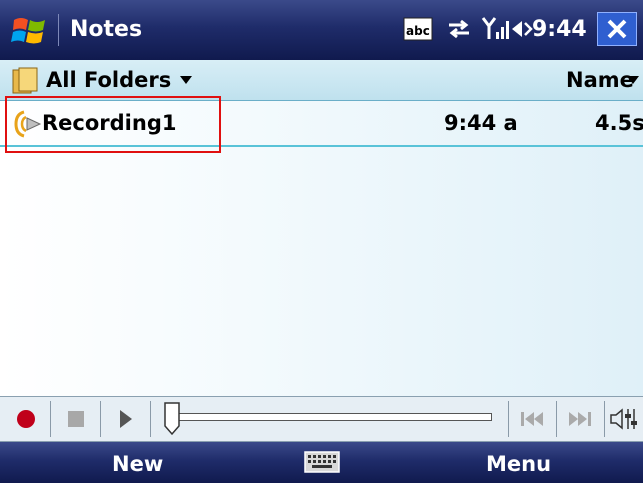 This screenshot has width=643, height=483. I want to click on play-icon, so click(126, 419).